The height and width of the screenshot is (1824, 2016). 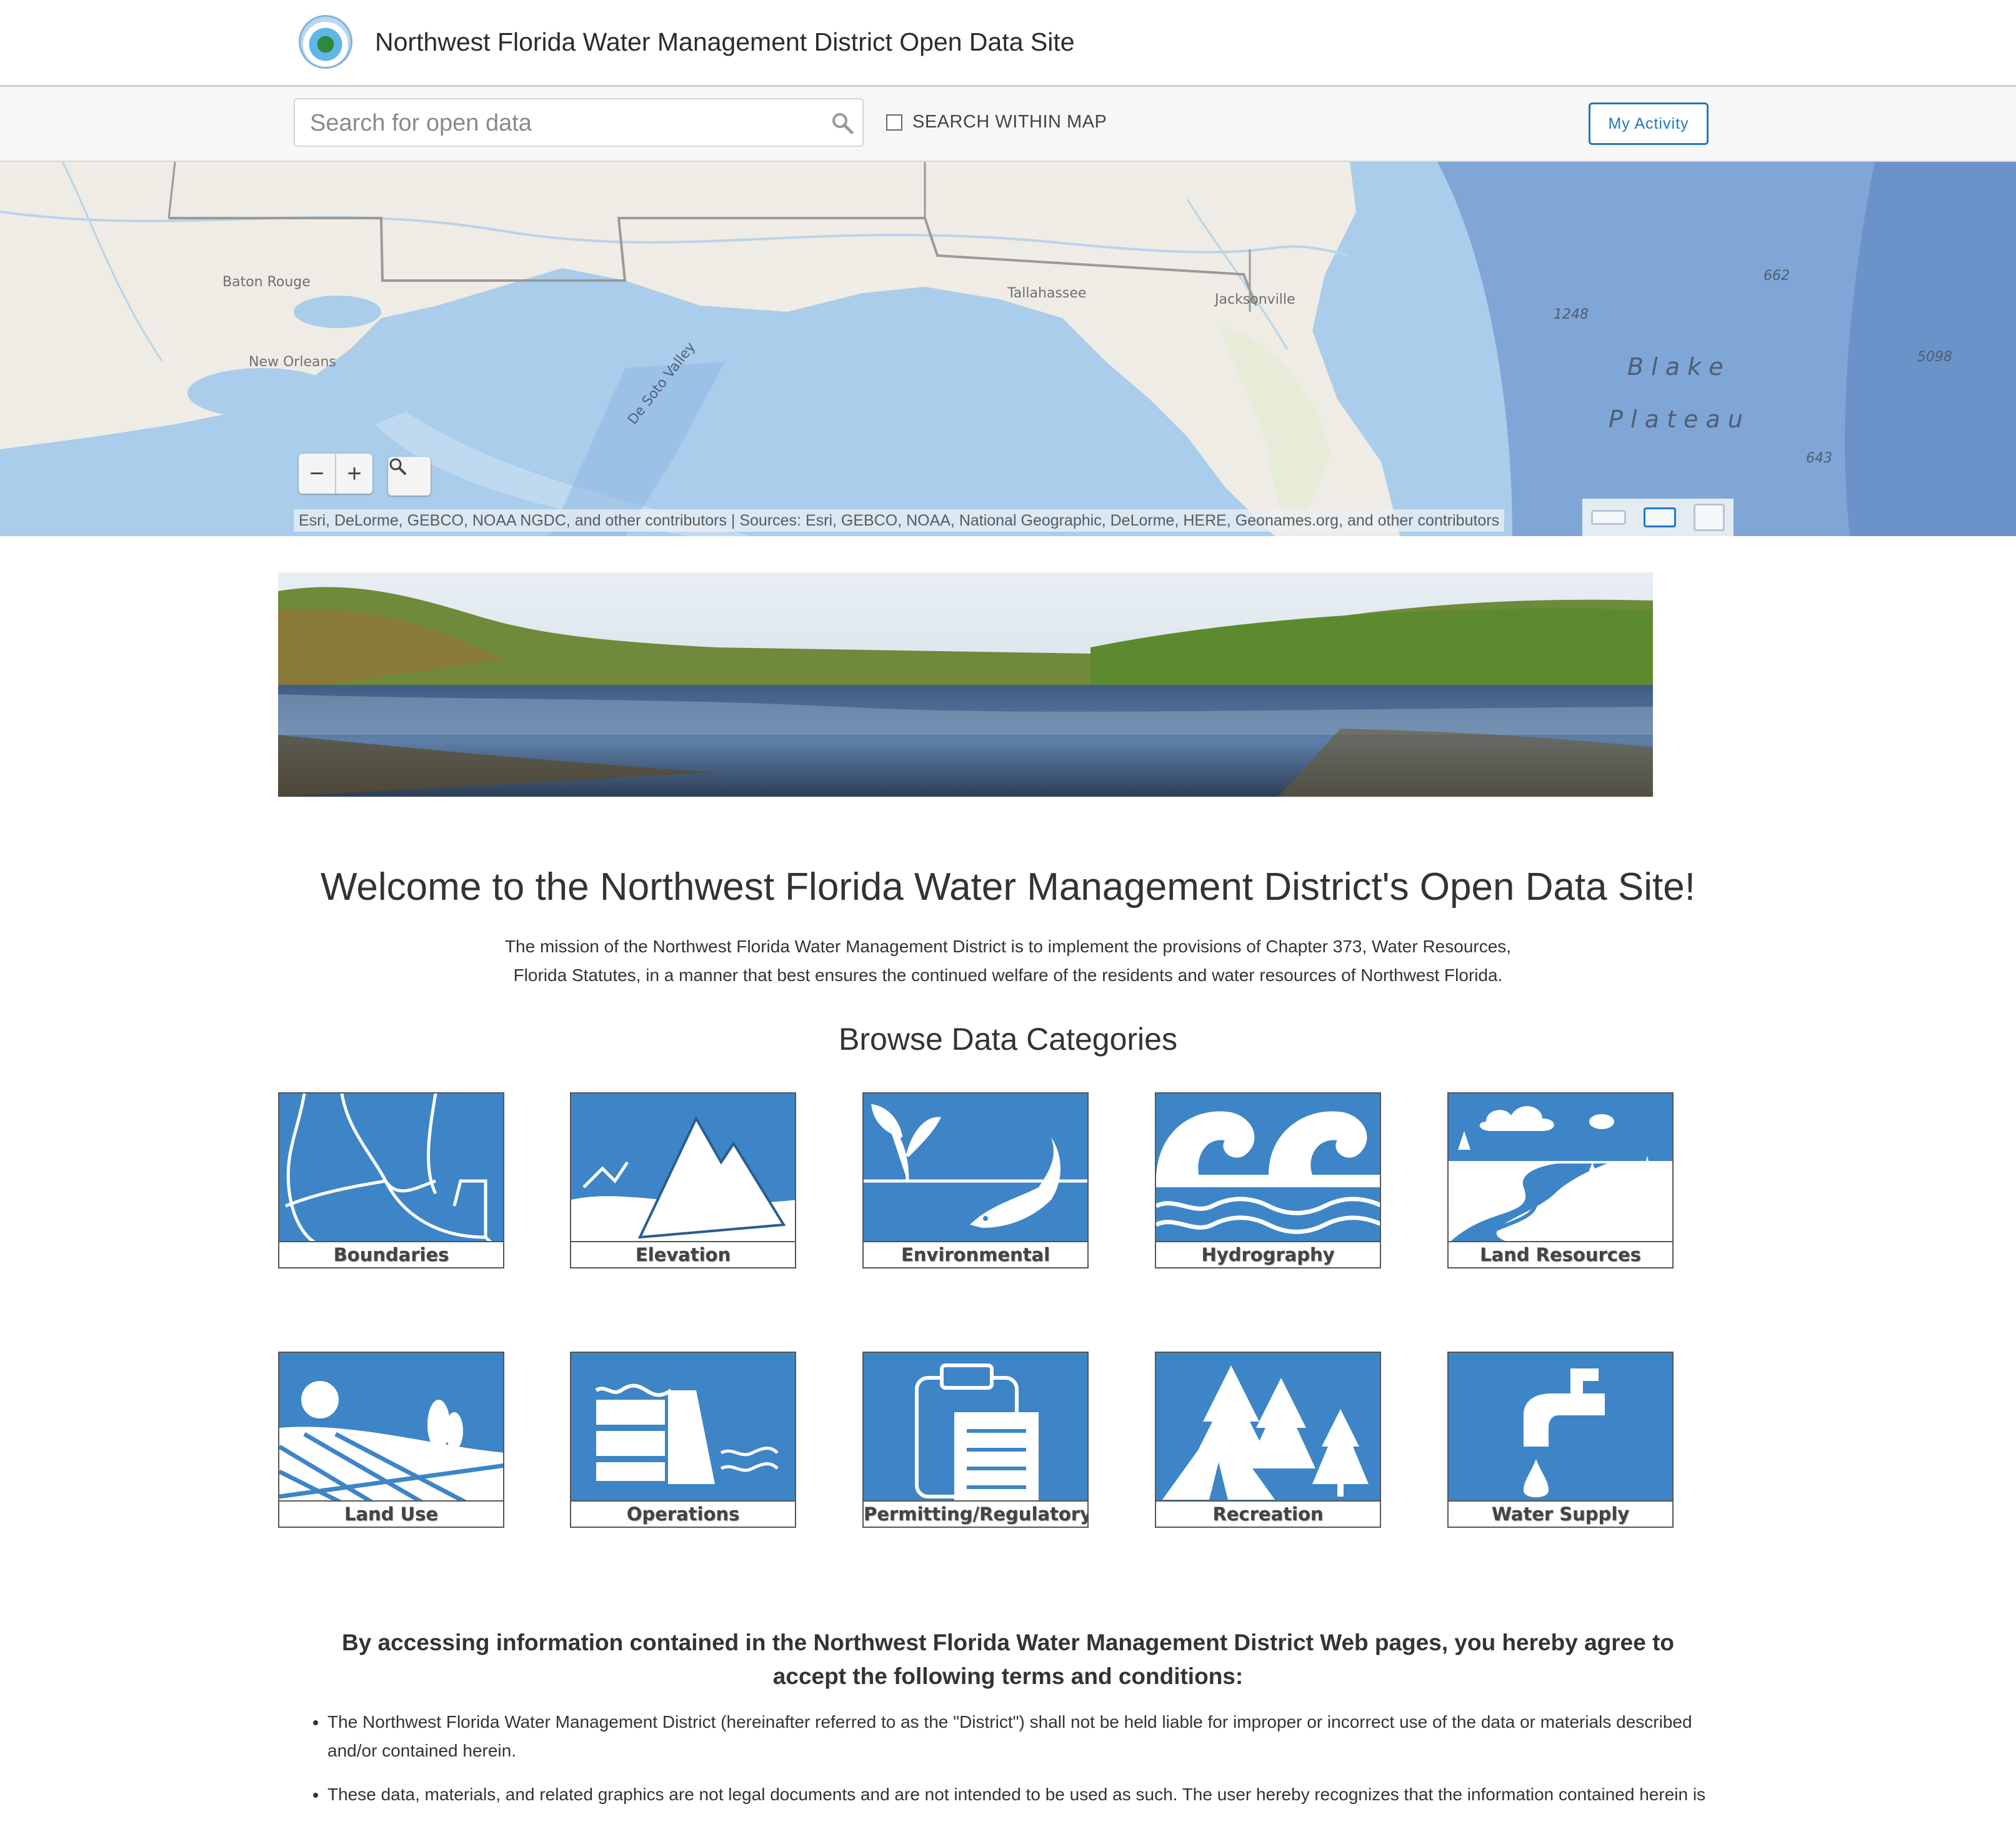 I want to click on search-within-map-toggle: SEARCH WITHIN MAP, so click(x=997, y=122).